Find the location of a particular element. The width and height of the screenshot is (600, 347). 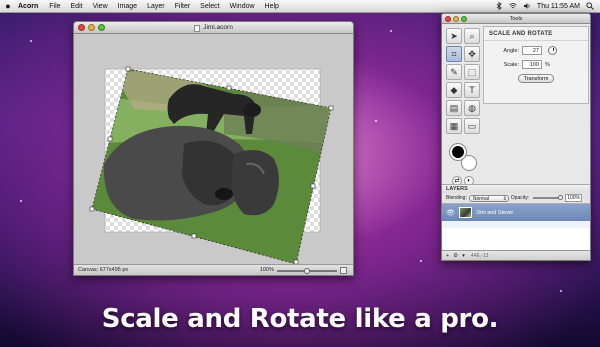

close-button is located at coordinates (81, 27).